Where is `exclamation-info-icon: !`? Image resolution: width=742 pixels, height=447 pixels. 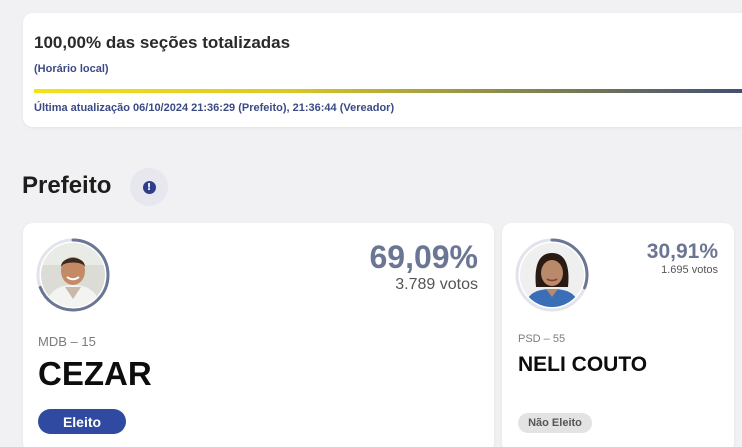
exclamation-info-icon: ! is located at coordinates (149, 187).